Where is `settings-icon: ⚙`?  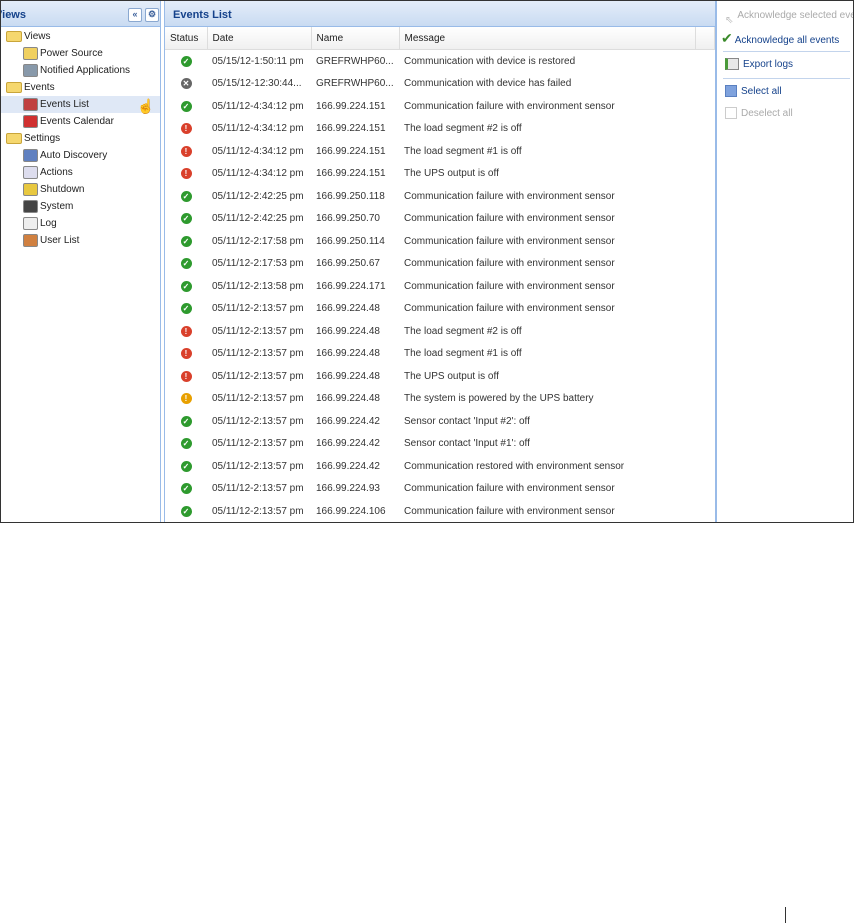
settings-icon: ⚙ is located at coordinates (152, 15).